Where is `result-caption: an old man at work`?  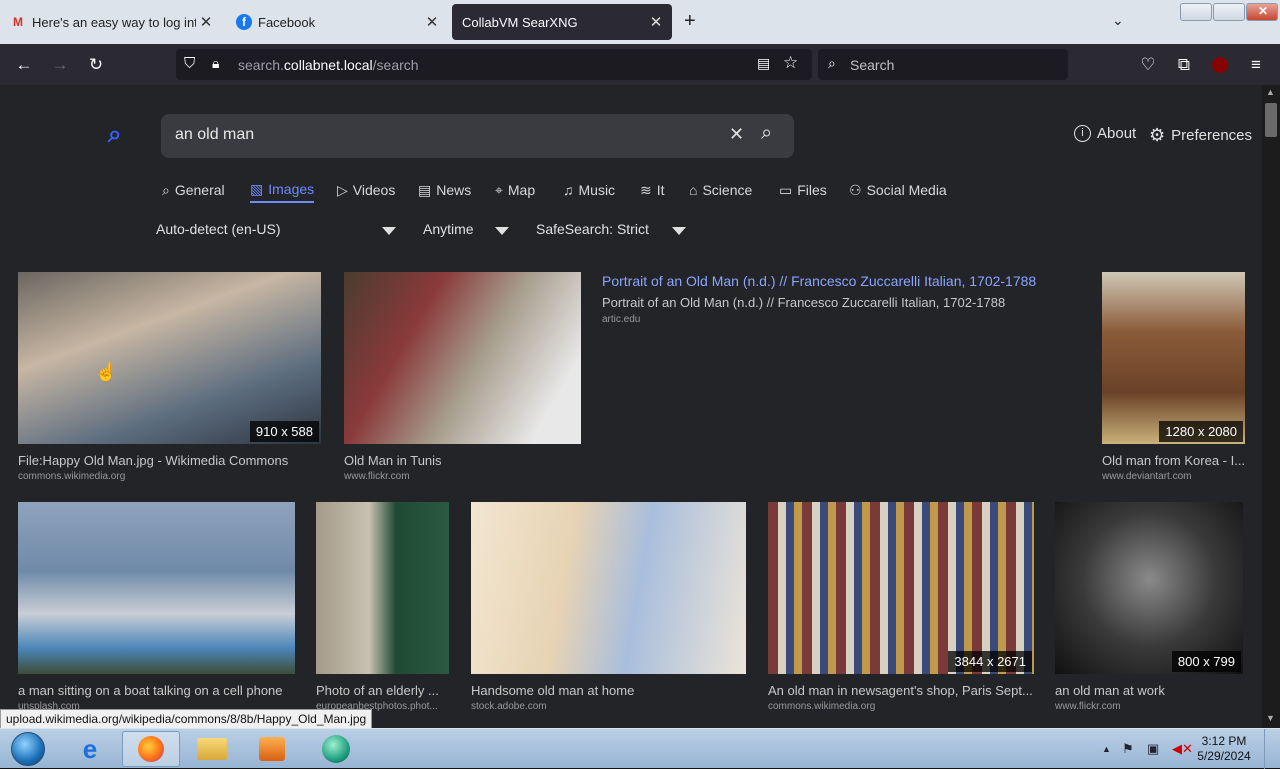
result-caption: an old man at work is located at coordinates (1149, 690).